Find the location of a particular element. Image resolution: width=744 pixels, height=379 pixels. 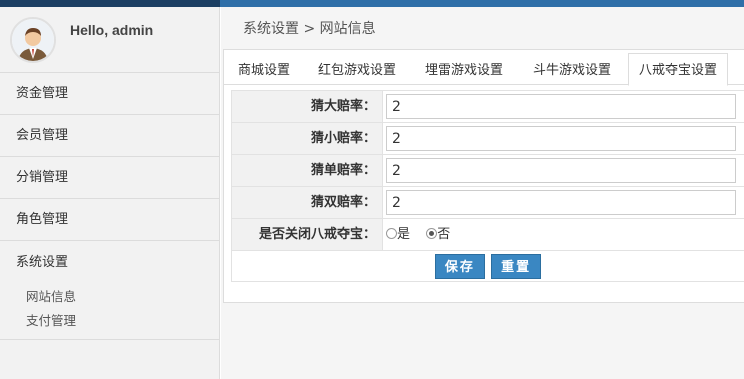

form-row: 是否关闭八戒夺宝： 是 否 is located at coordinates (487, 234).